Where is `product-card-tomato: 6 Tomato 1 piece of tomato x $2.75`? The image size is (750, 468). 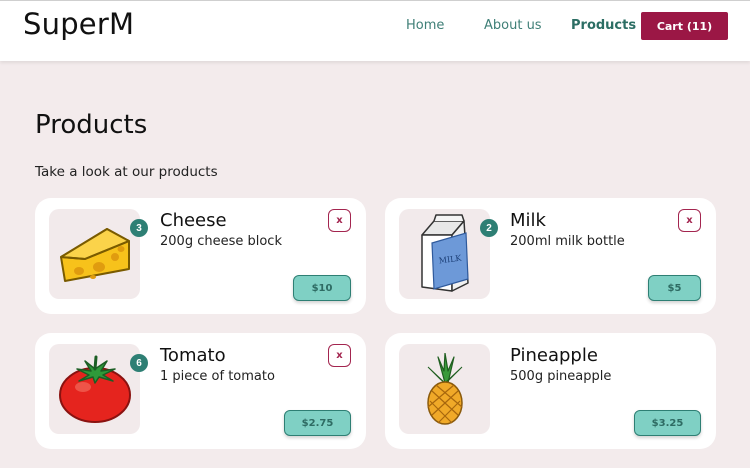 product-card-tomato: 6 Tomato 1 piece of tomato x $2.75 is located at coordinates (200, 391).